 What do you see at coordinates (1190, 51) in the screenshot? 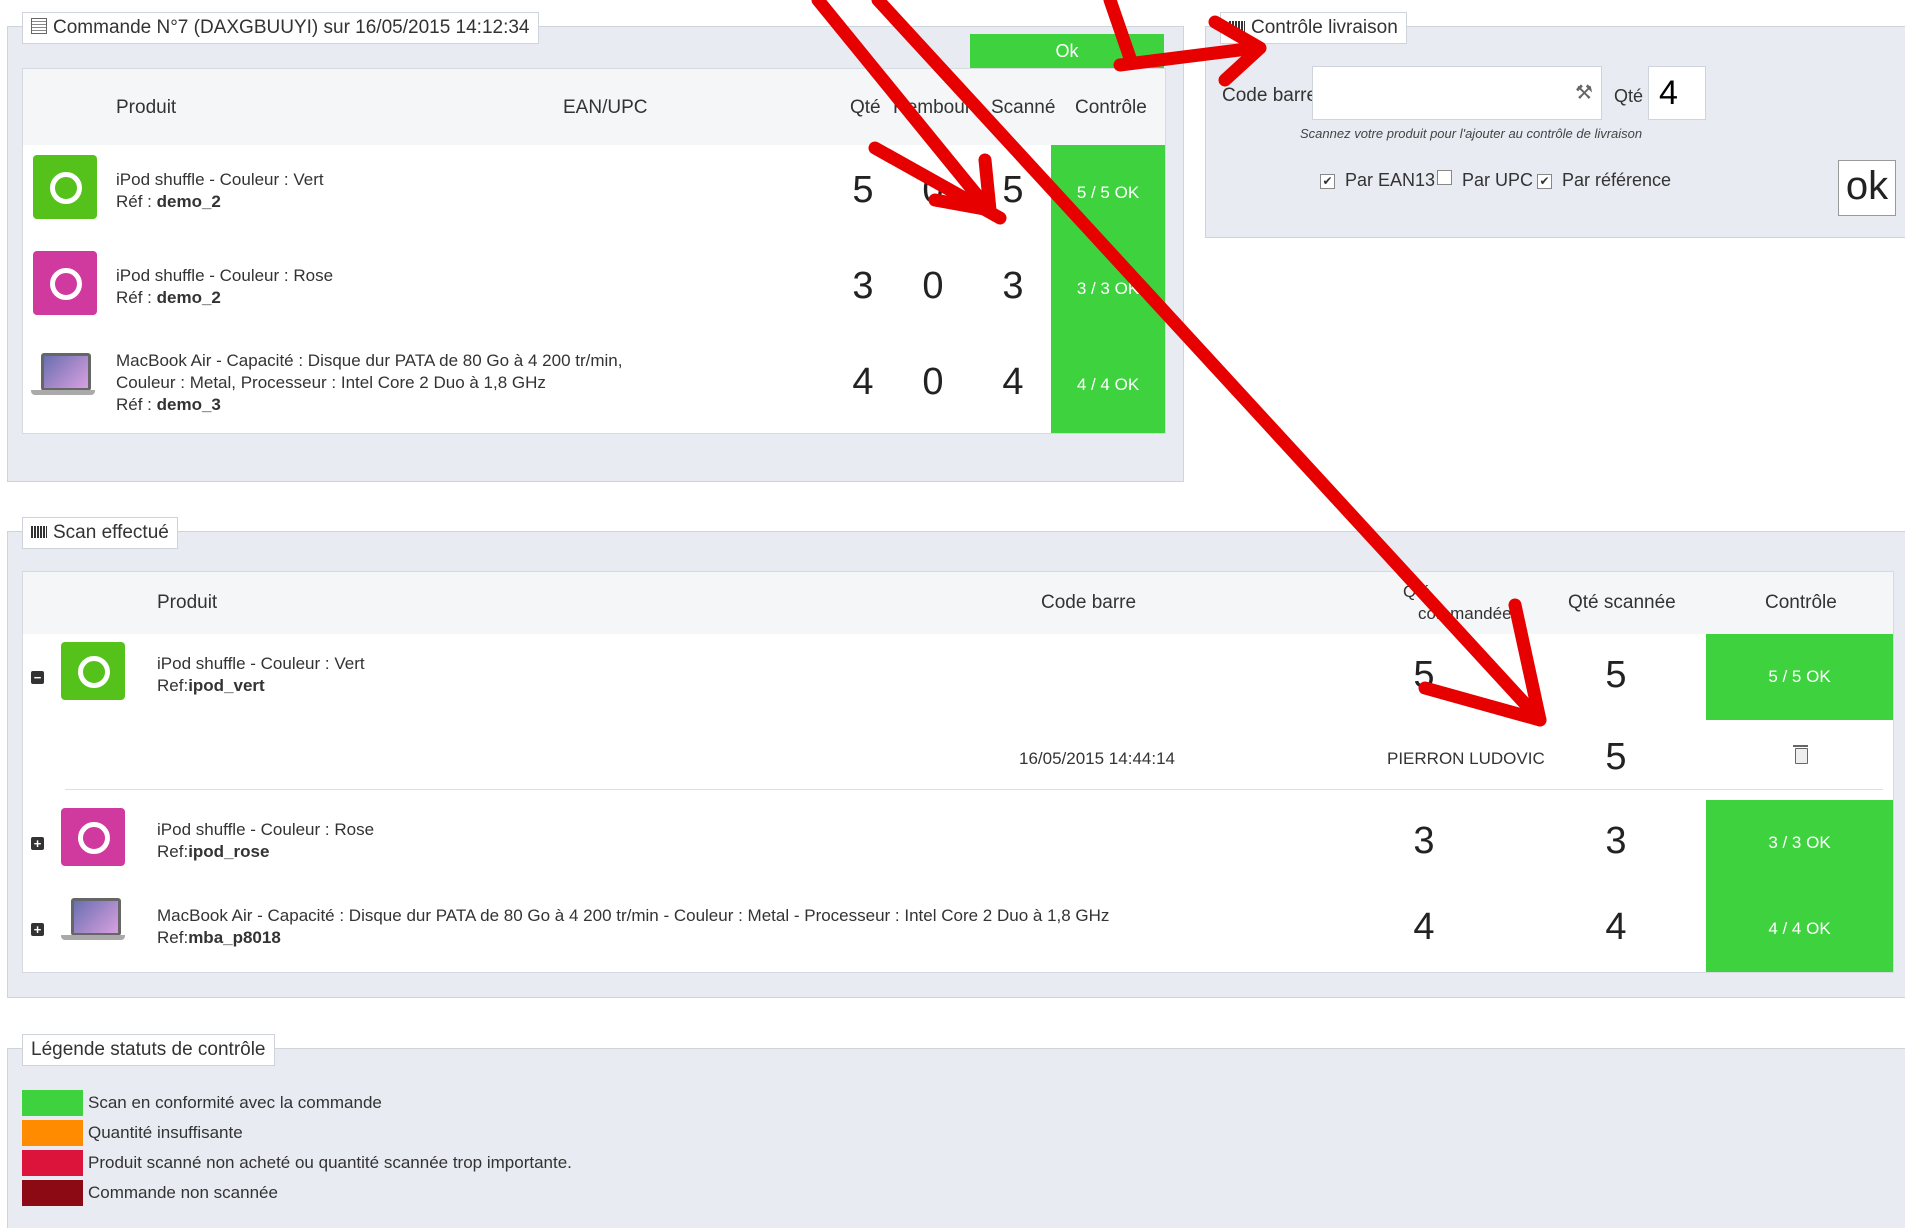
I see `arrow-to-delivery-title` at bounding box center [1190, 51].